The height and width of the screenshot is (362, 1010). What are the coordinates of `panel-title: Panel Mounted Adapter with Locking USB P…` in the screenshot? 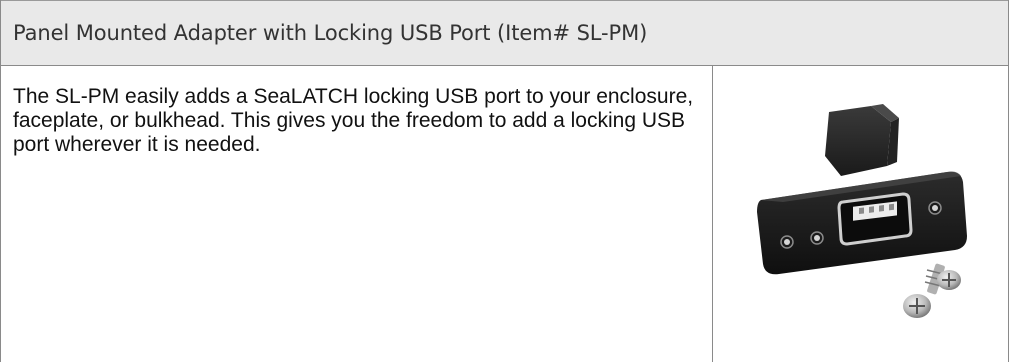 It's located at (330, 33).